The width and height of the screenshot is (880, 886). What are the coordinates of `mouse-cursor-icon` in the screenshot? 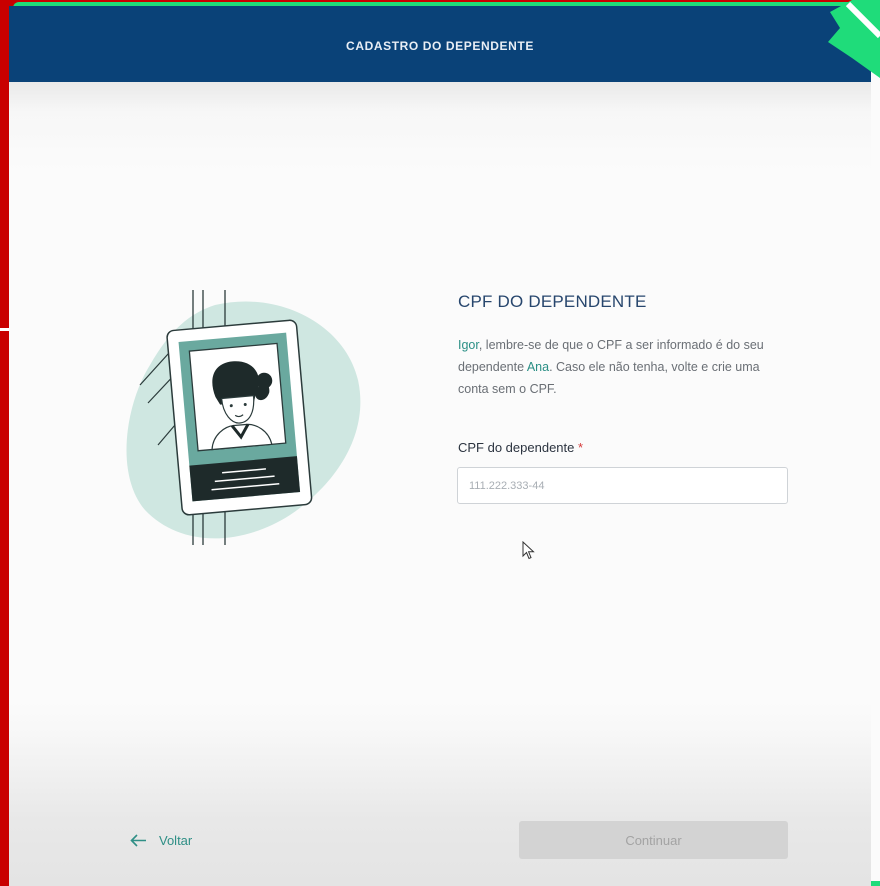 It's located at (528, 550).